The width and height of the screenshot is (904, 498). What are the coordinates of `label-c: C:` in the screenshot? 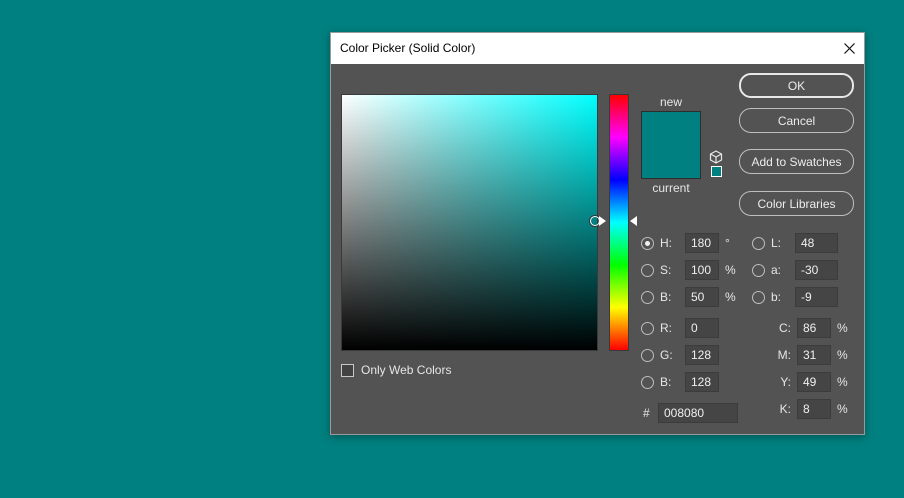 It's located at (785, 328).